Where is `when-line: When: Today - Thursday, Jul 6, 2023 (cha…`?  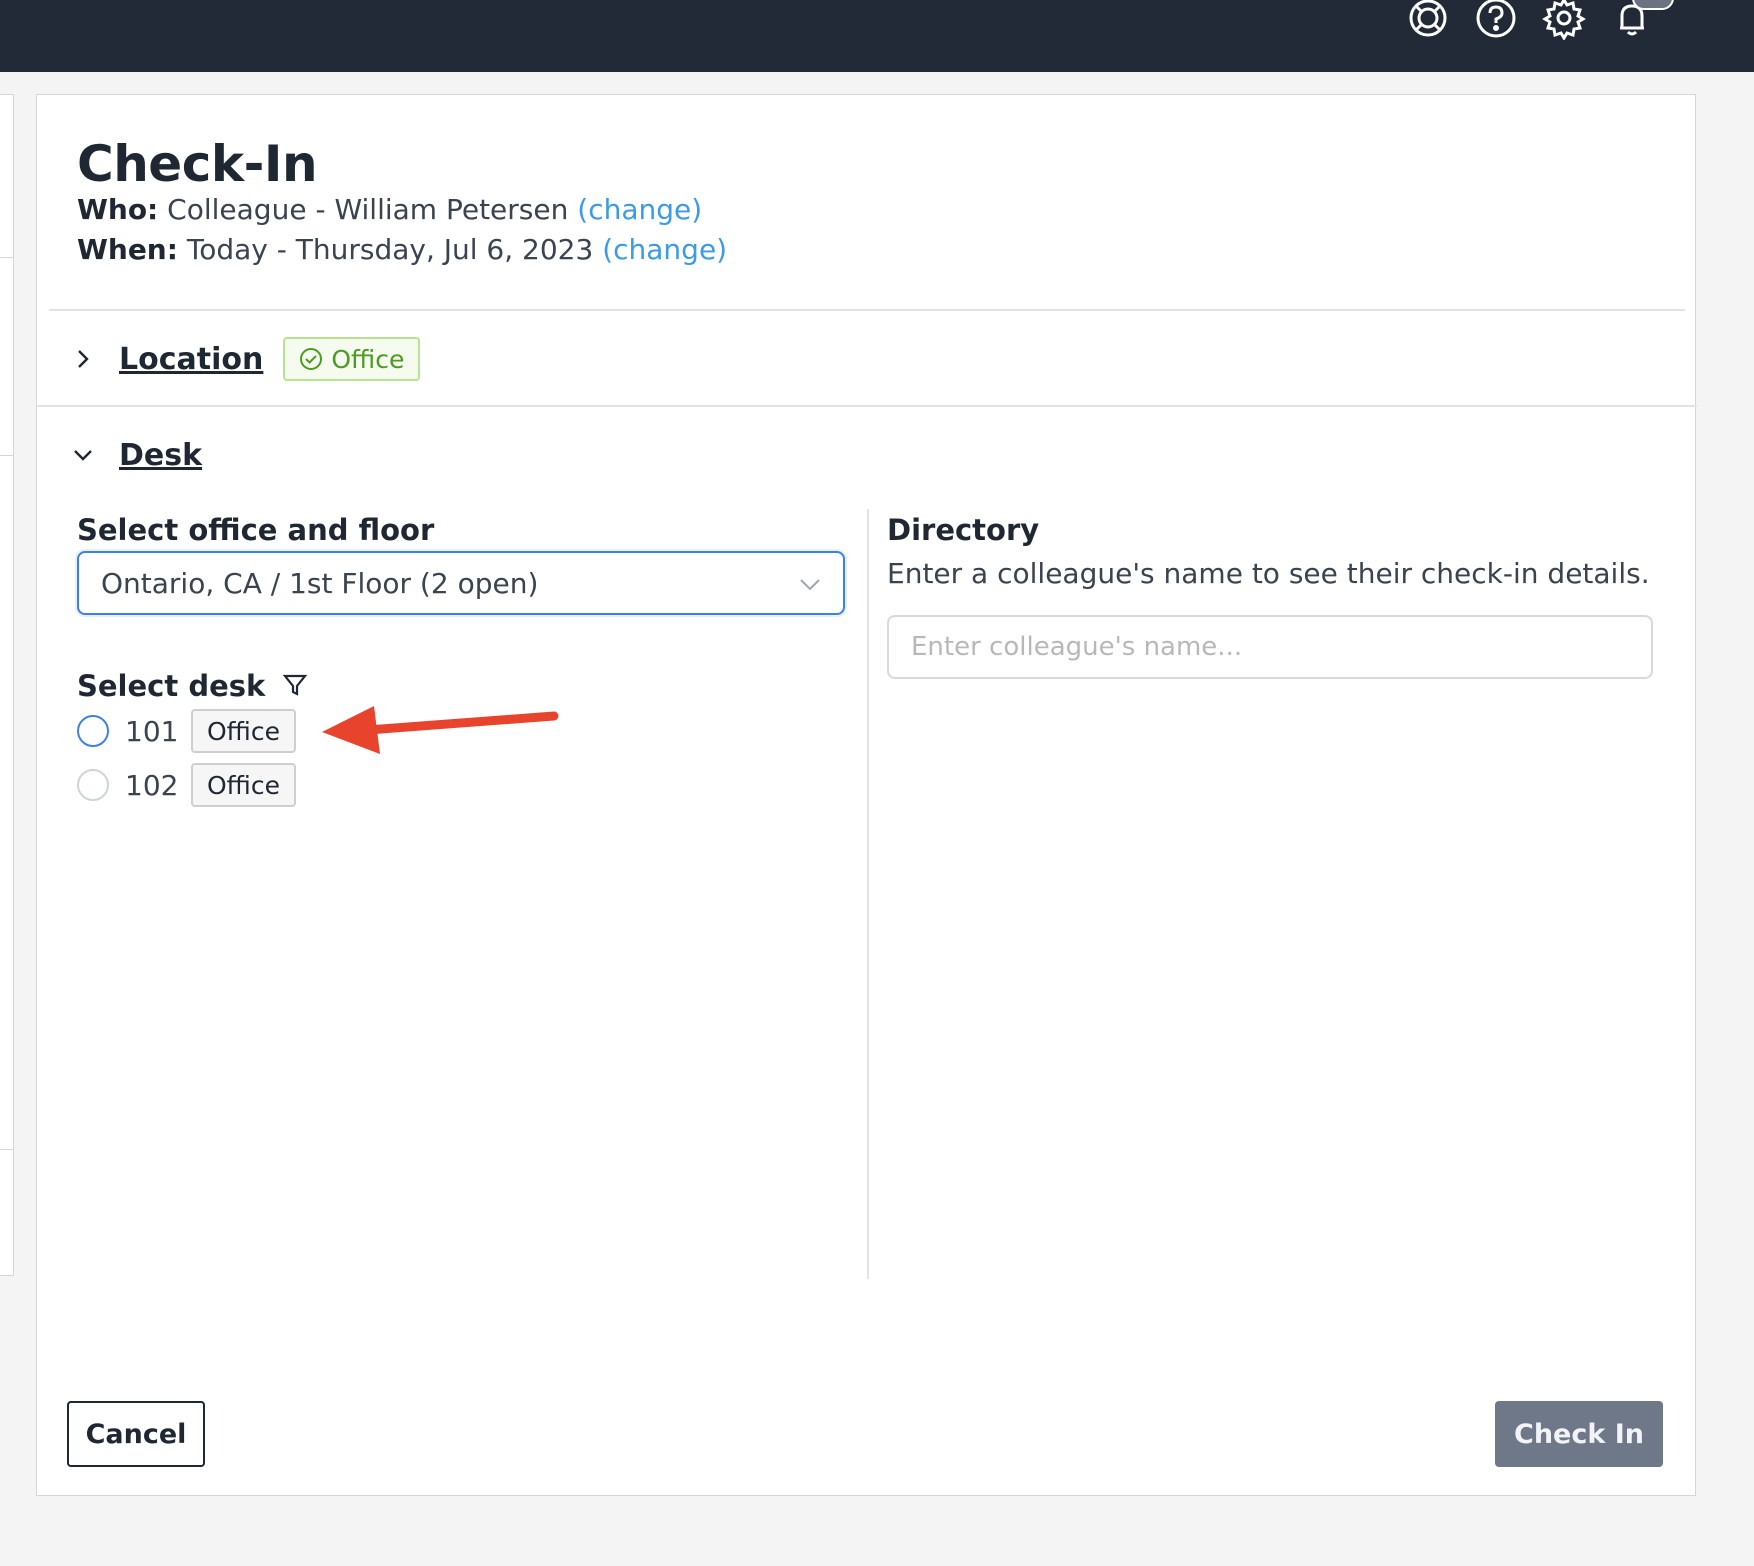
when-line: When: Today - Thursday, Jul 6, 2023 (cha… is located at coordinates (402, 249).